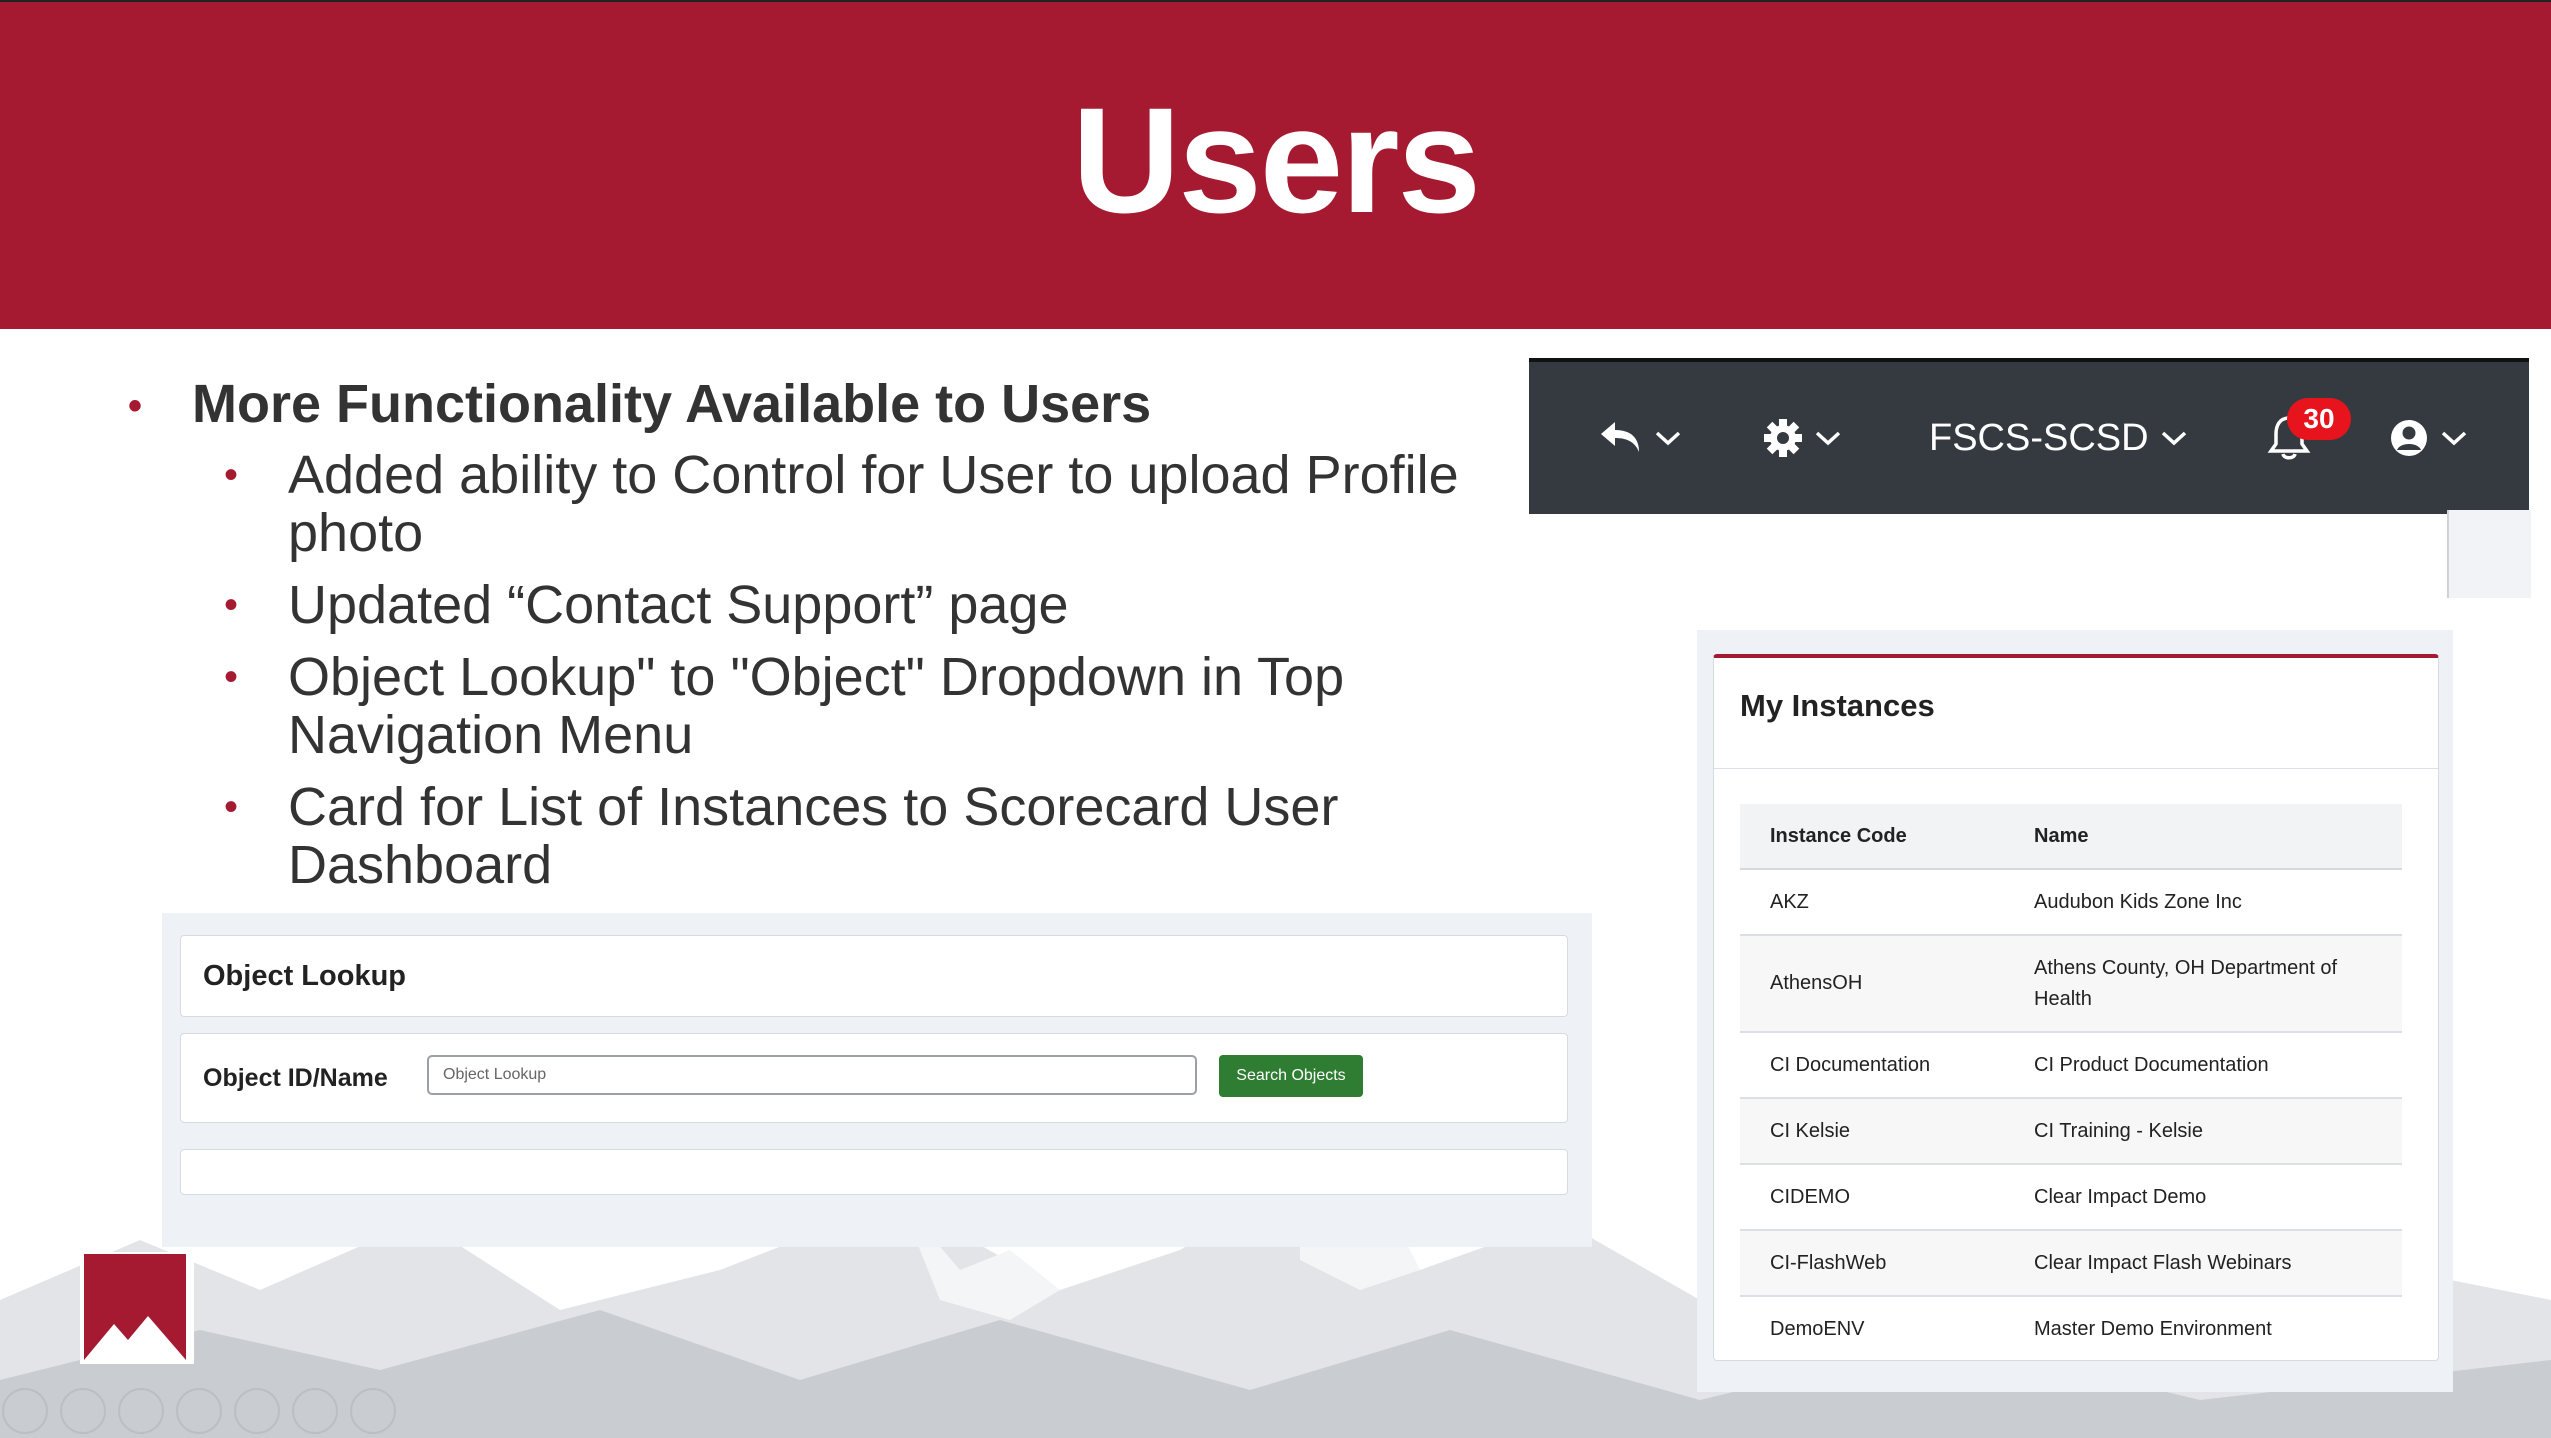  Describe the element at coordinates (2429, 438) in the screenshot. I see `user-menu` at that location.